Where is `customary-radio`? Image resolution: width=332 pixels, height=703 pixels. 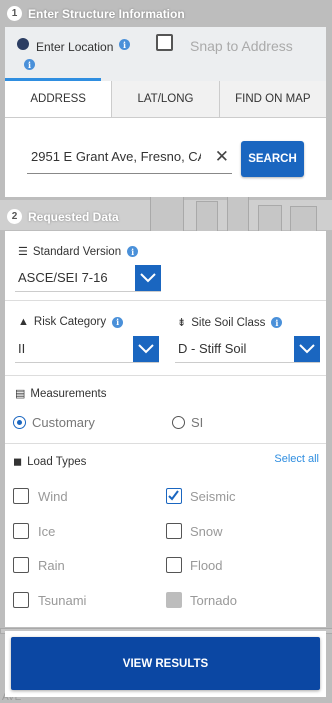 customary-radio is located at coordinates (19, 422).